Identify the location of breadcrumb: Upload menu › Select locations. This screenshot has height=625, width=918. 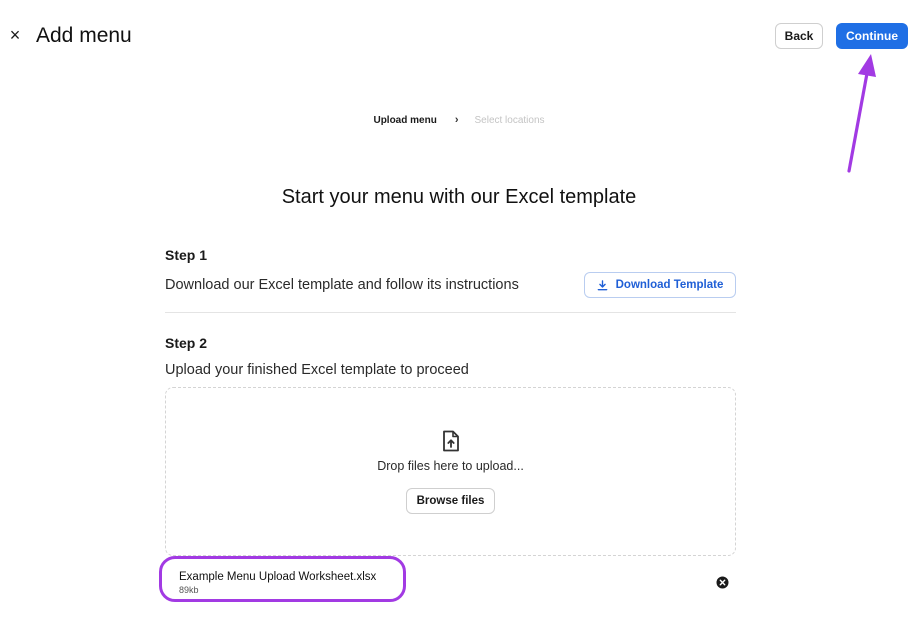
(459, 120).